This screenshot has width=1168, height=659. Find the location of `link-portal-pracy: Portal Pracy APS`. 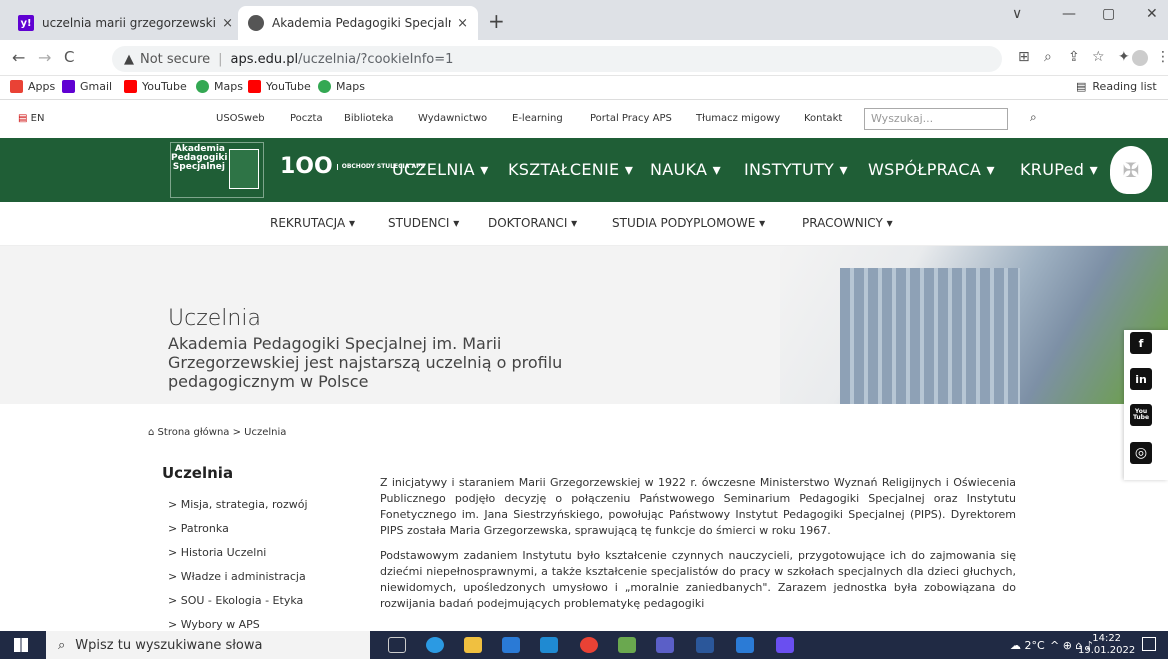

link-portal-pracy: Portal Pracy APS is located at coordinates (631, 118).